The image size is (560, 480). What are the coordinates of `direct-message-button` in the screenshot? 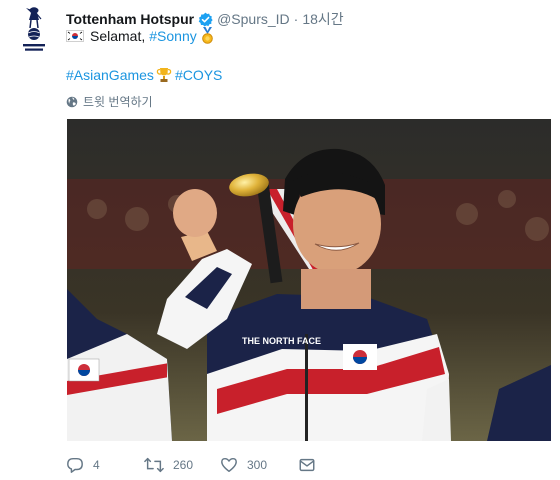 It's located at (307, 465).